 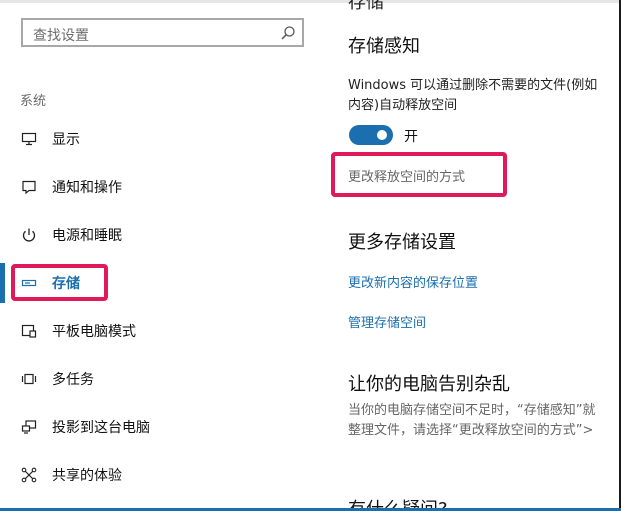 What do you see at coordinates (387, 321) in the screenshot?
I see `manage-storage-spaces-link: 管理存储空间` at bounding box center [387, 321].